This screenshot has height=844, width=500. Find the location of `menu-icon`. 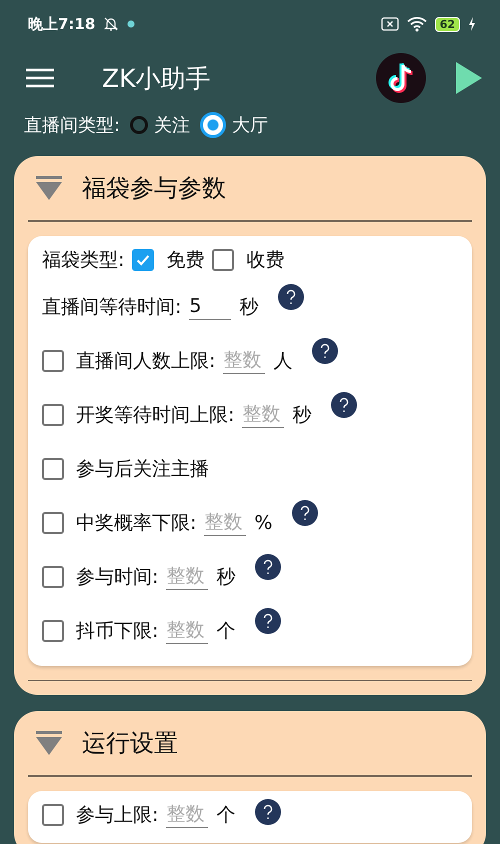

menu-icon is located at coordinates (40, 78).